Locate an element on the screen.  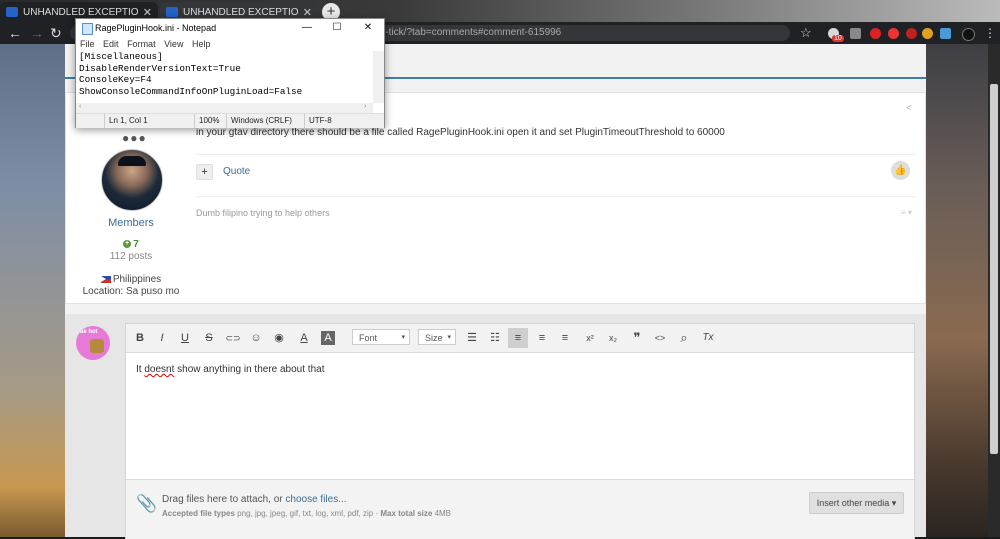
link-icon: ⊂⊃ is located at coordinates (233, 338).